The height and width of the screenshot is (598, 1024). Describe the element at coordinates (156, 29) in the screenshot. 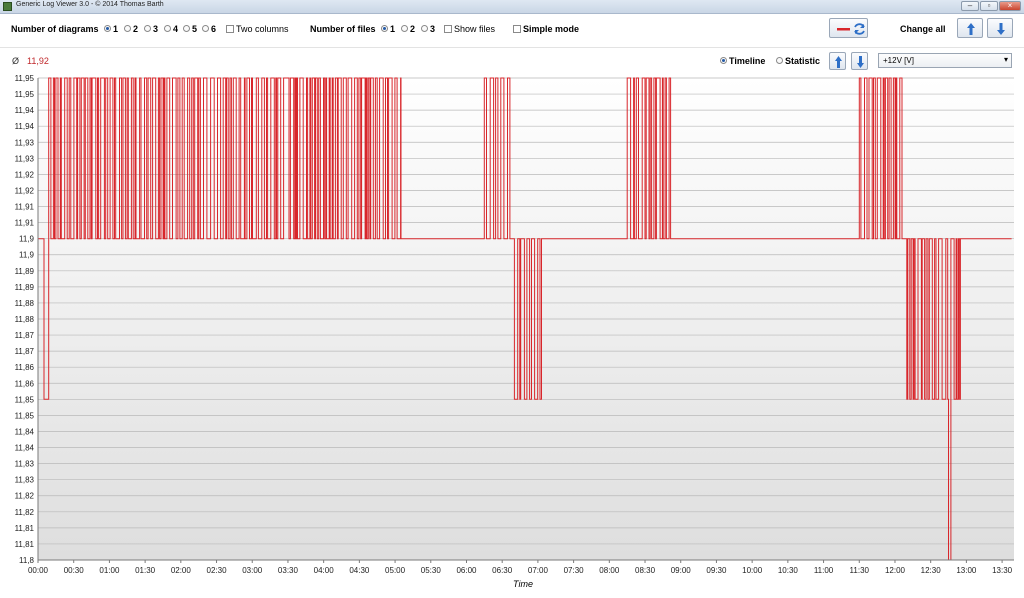

I see `diagrams-radio-3-label: 3` at that location.